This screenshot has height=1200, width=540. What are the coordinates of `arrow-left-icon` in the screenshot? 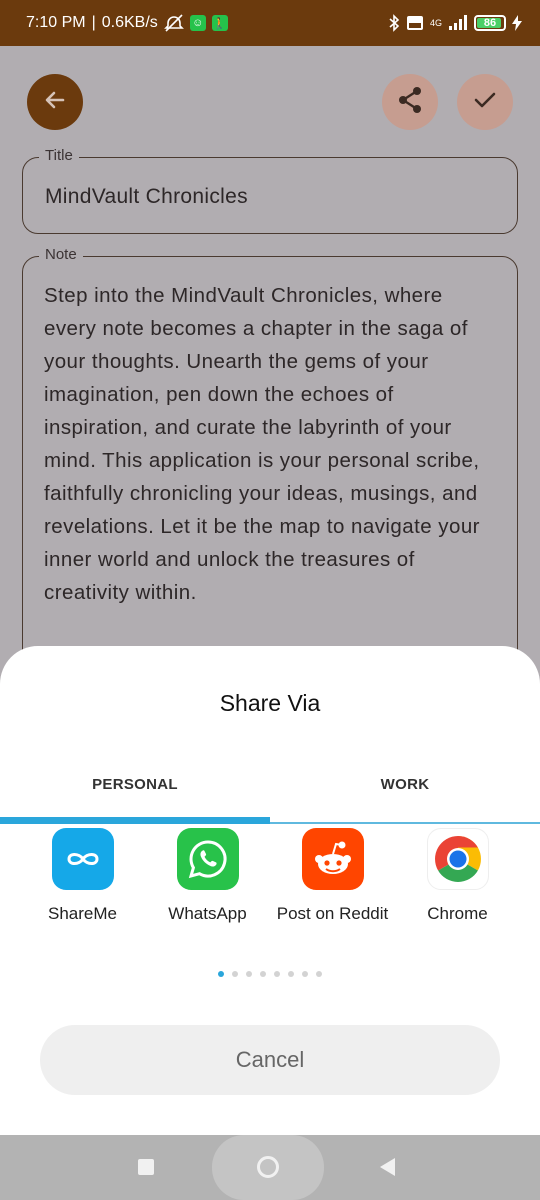 It's located at (55, 102).